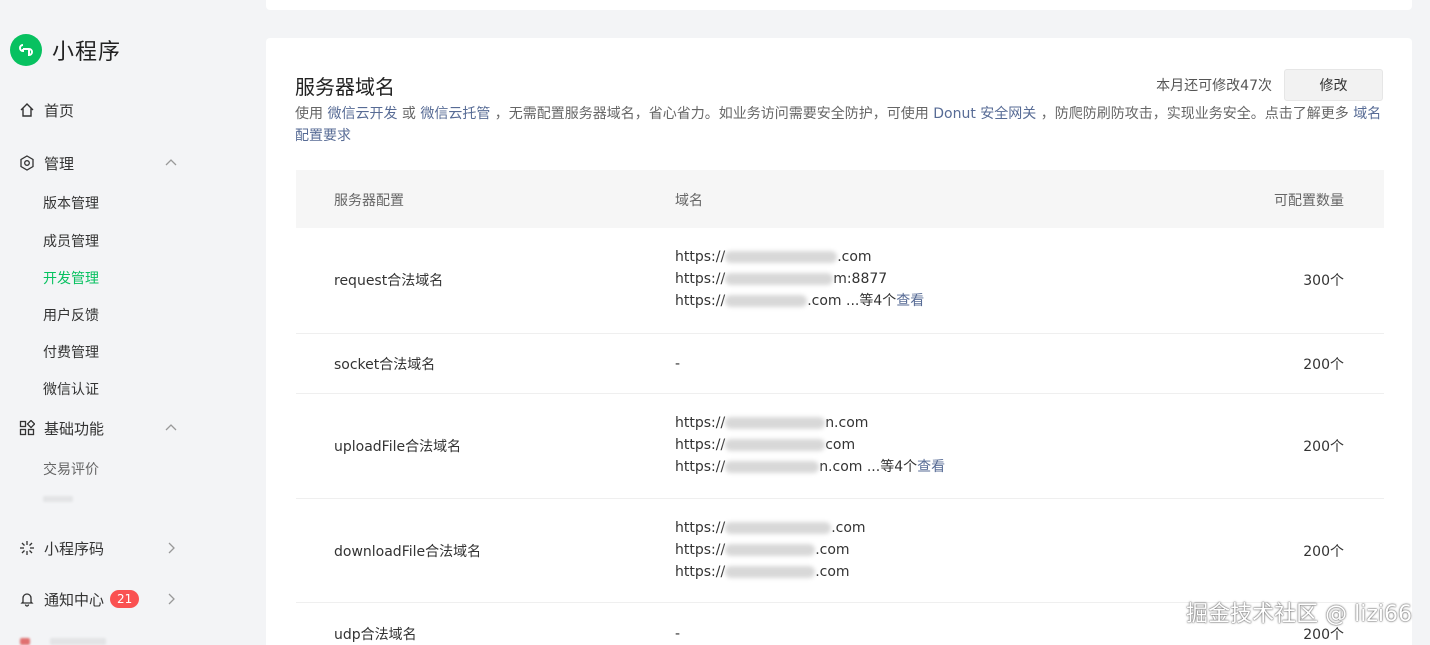 This screenshot has height=645, width=1430. What do you see at coordinates (984, 114) in the screenshot?
I see `donut-gateway-link: Donut 安全网关` at bounding box center [984, 114].